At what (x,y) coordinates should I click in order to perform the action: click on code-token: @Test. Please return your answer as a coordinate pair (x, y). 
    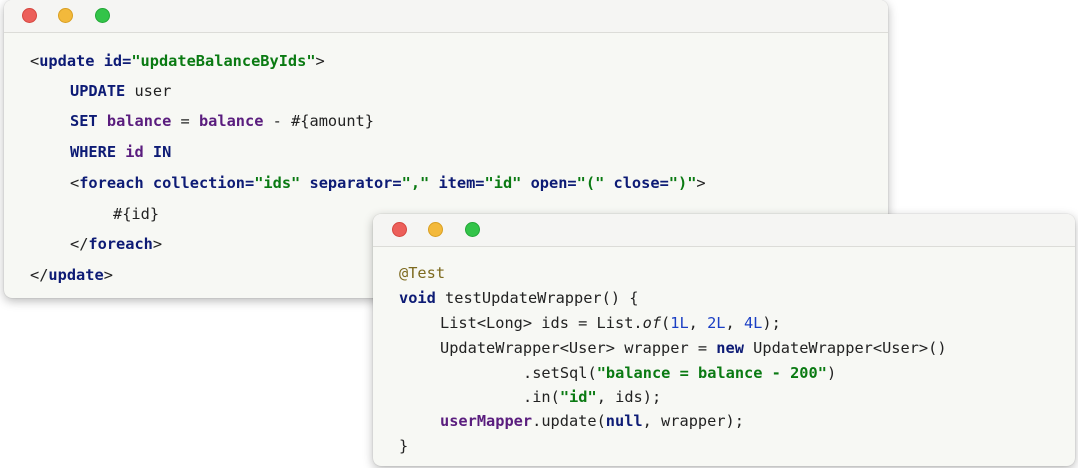
    Looking at the image, I should click on (422, 273).